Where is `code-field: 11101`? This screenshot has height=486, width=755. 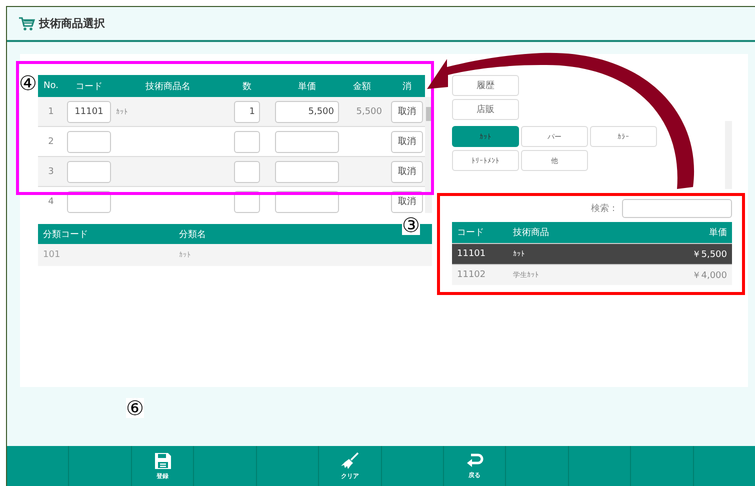 code-field: 11101 is located at coordinates (89, 111).